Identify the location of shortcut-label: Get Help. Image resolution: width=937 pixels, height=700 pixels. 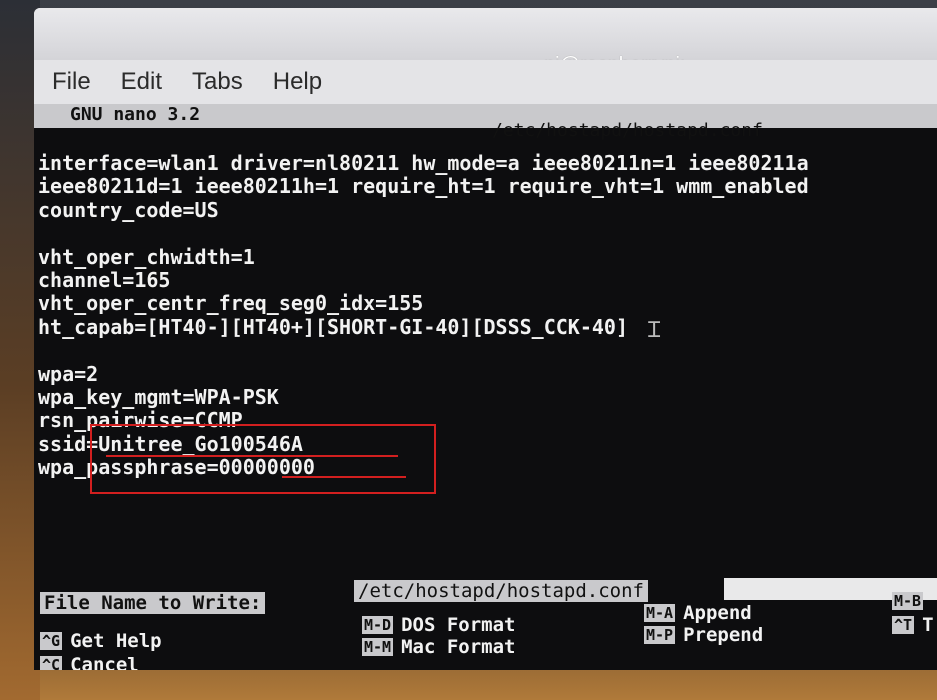
(116, 641).